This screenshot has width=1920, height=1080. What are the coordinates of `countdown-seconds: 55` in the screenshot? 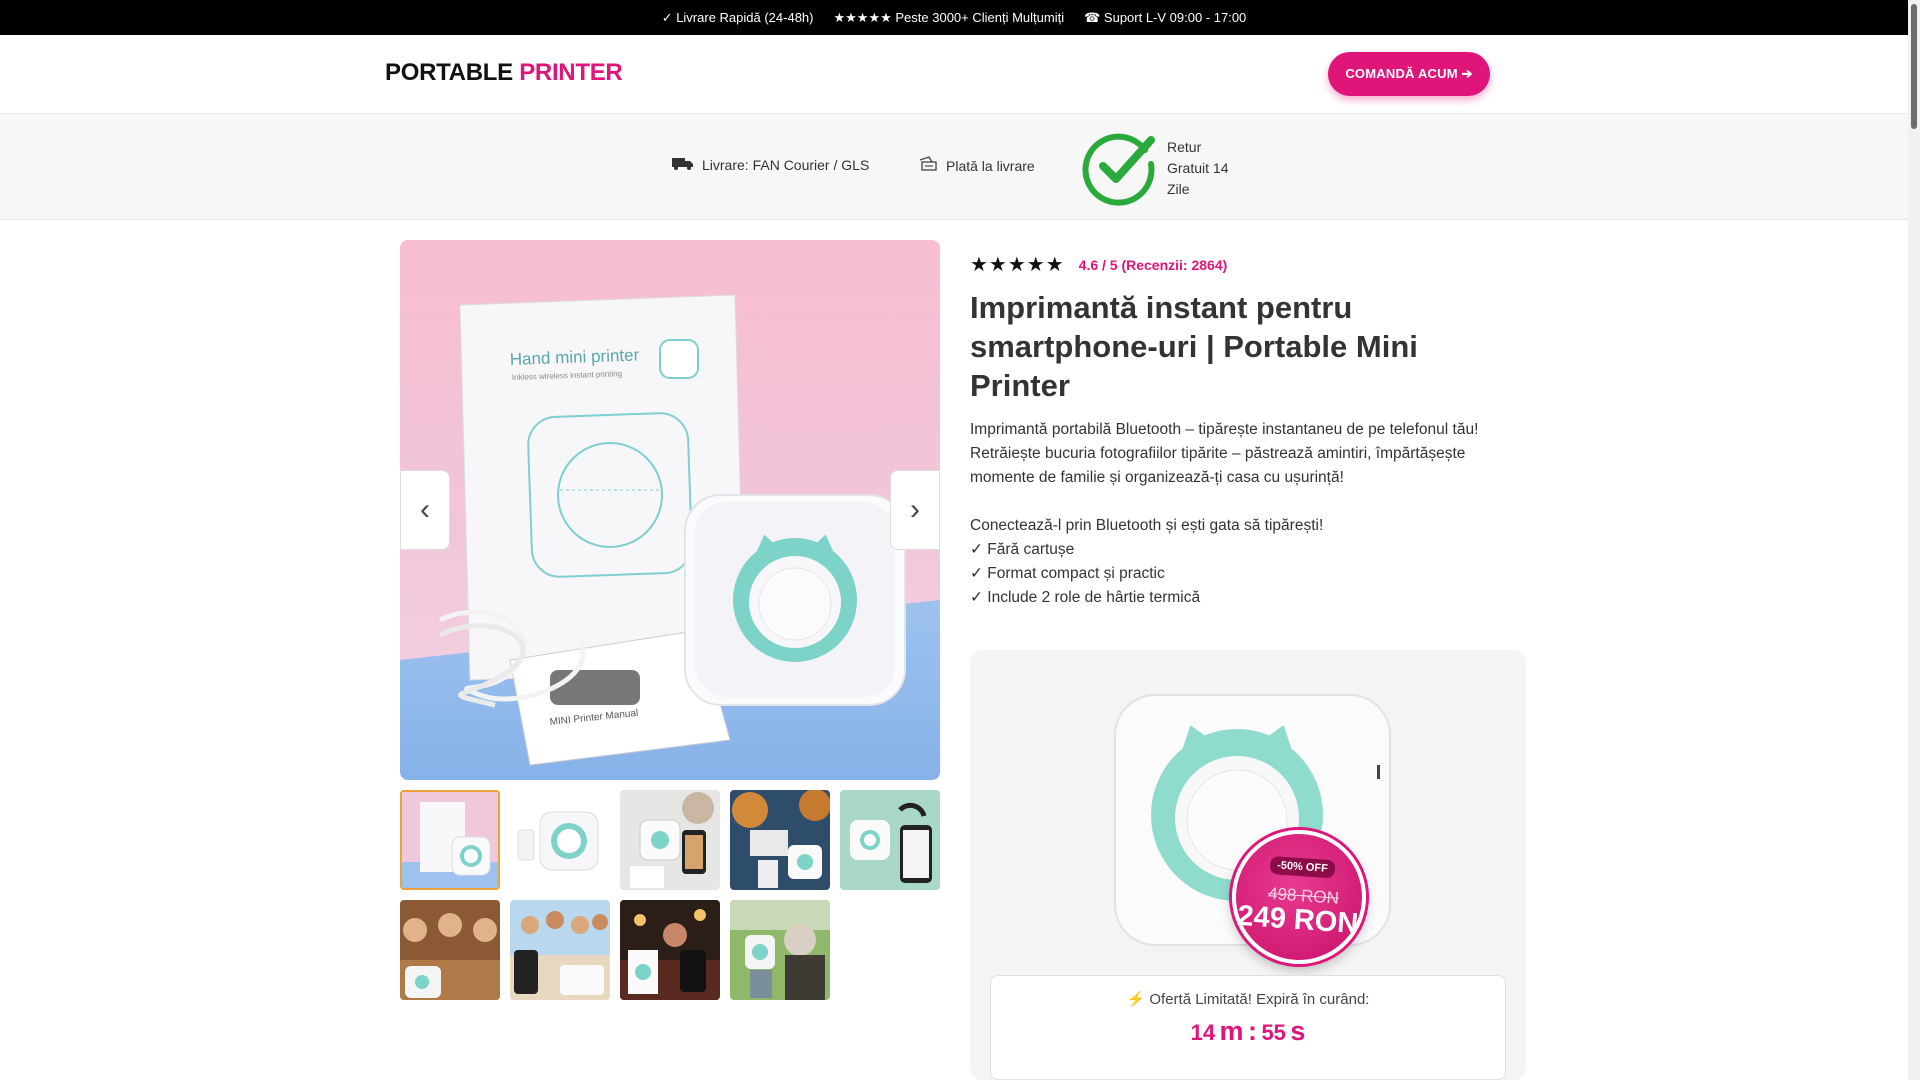 It's located at (1273, 1032).